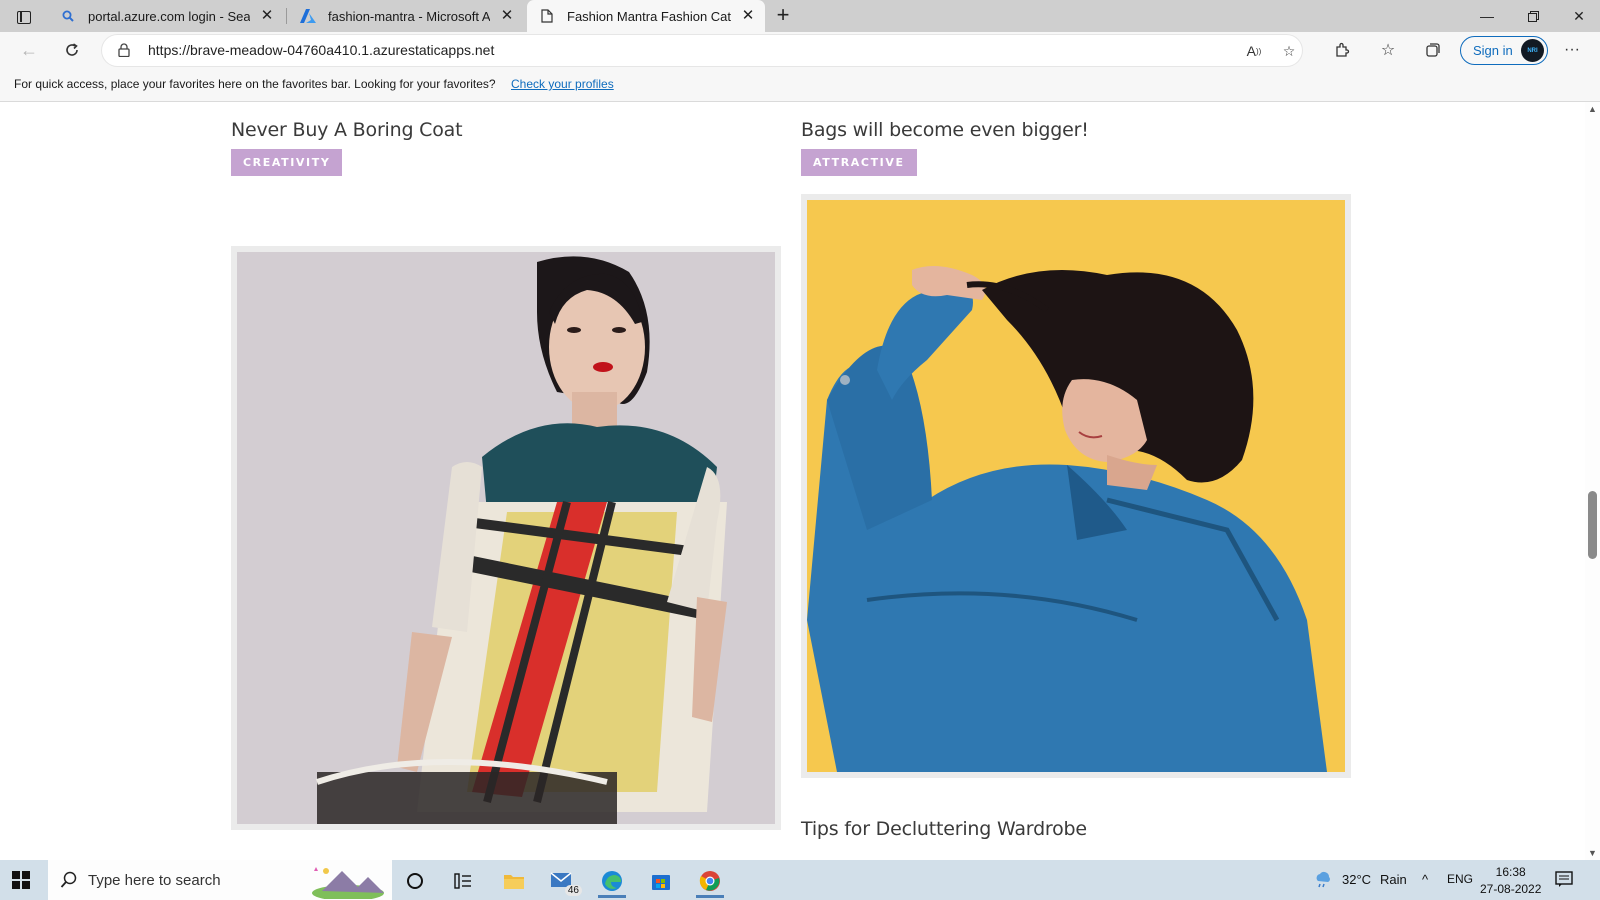  Describe the element at coordinates (1493, 50) in the screenshot. I see `sign-in-label: Sign in` at that location.